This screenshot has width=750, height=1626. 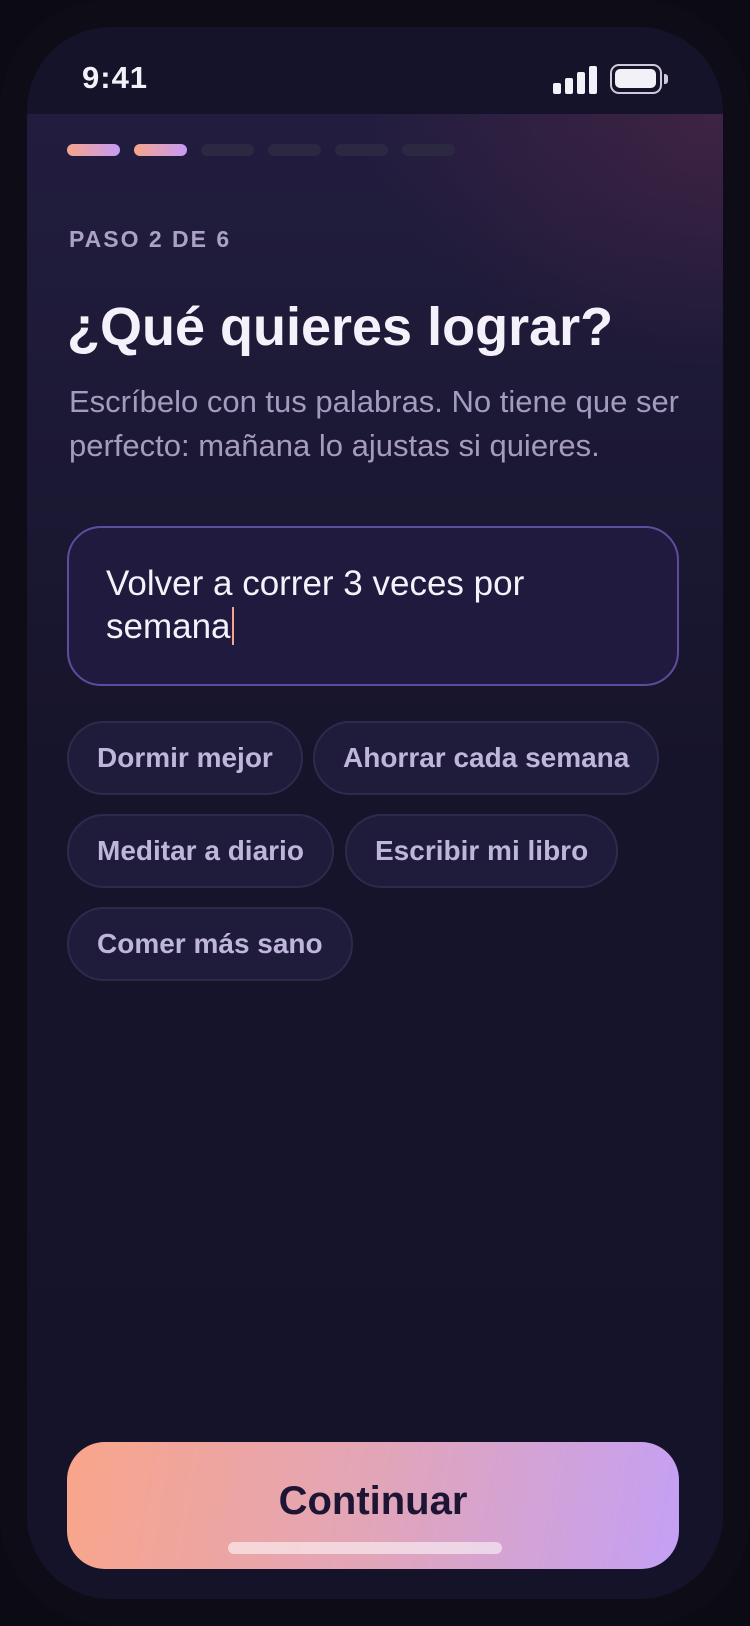 What do you see at coordinates (232, 626) in the screenshot?
I see `text-caret` at bounding box center [232, 626].